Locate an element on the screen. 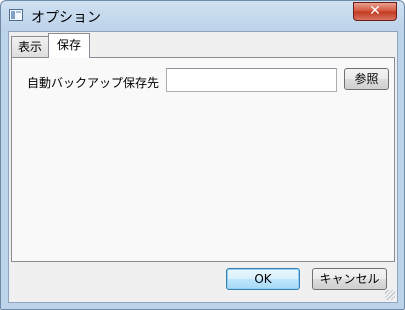  backup-path-input is located at coordinates (251, 80).